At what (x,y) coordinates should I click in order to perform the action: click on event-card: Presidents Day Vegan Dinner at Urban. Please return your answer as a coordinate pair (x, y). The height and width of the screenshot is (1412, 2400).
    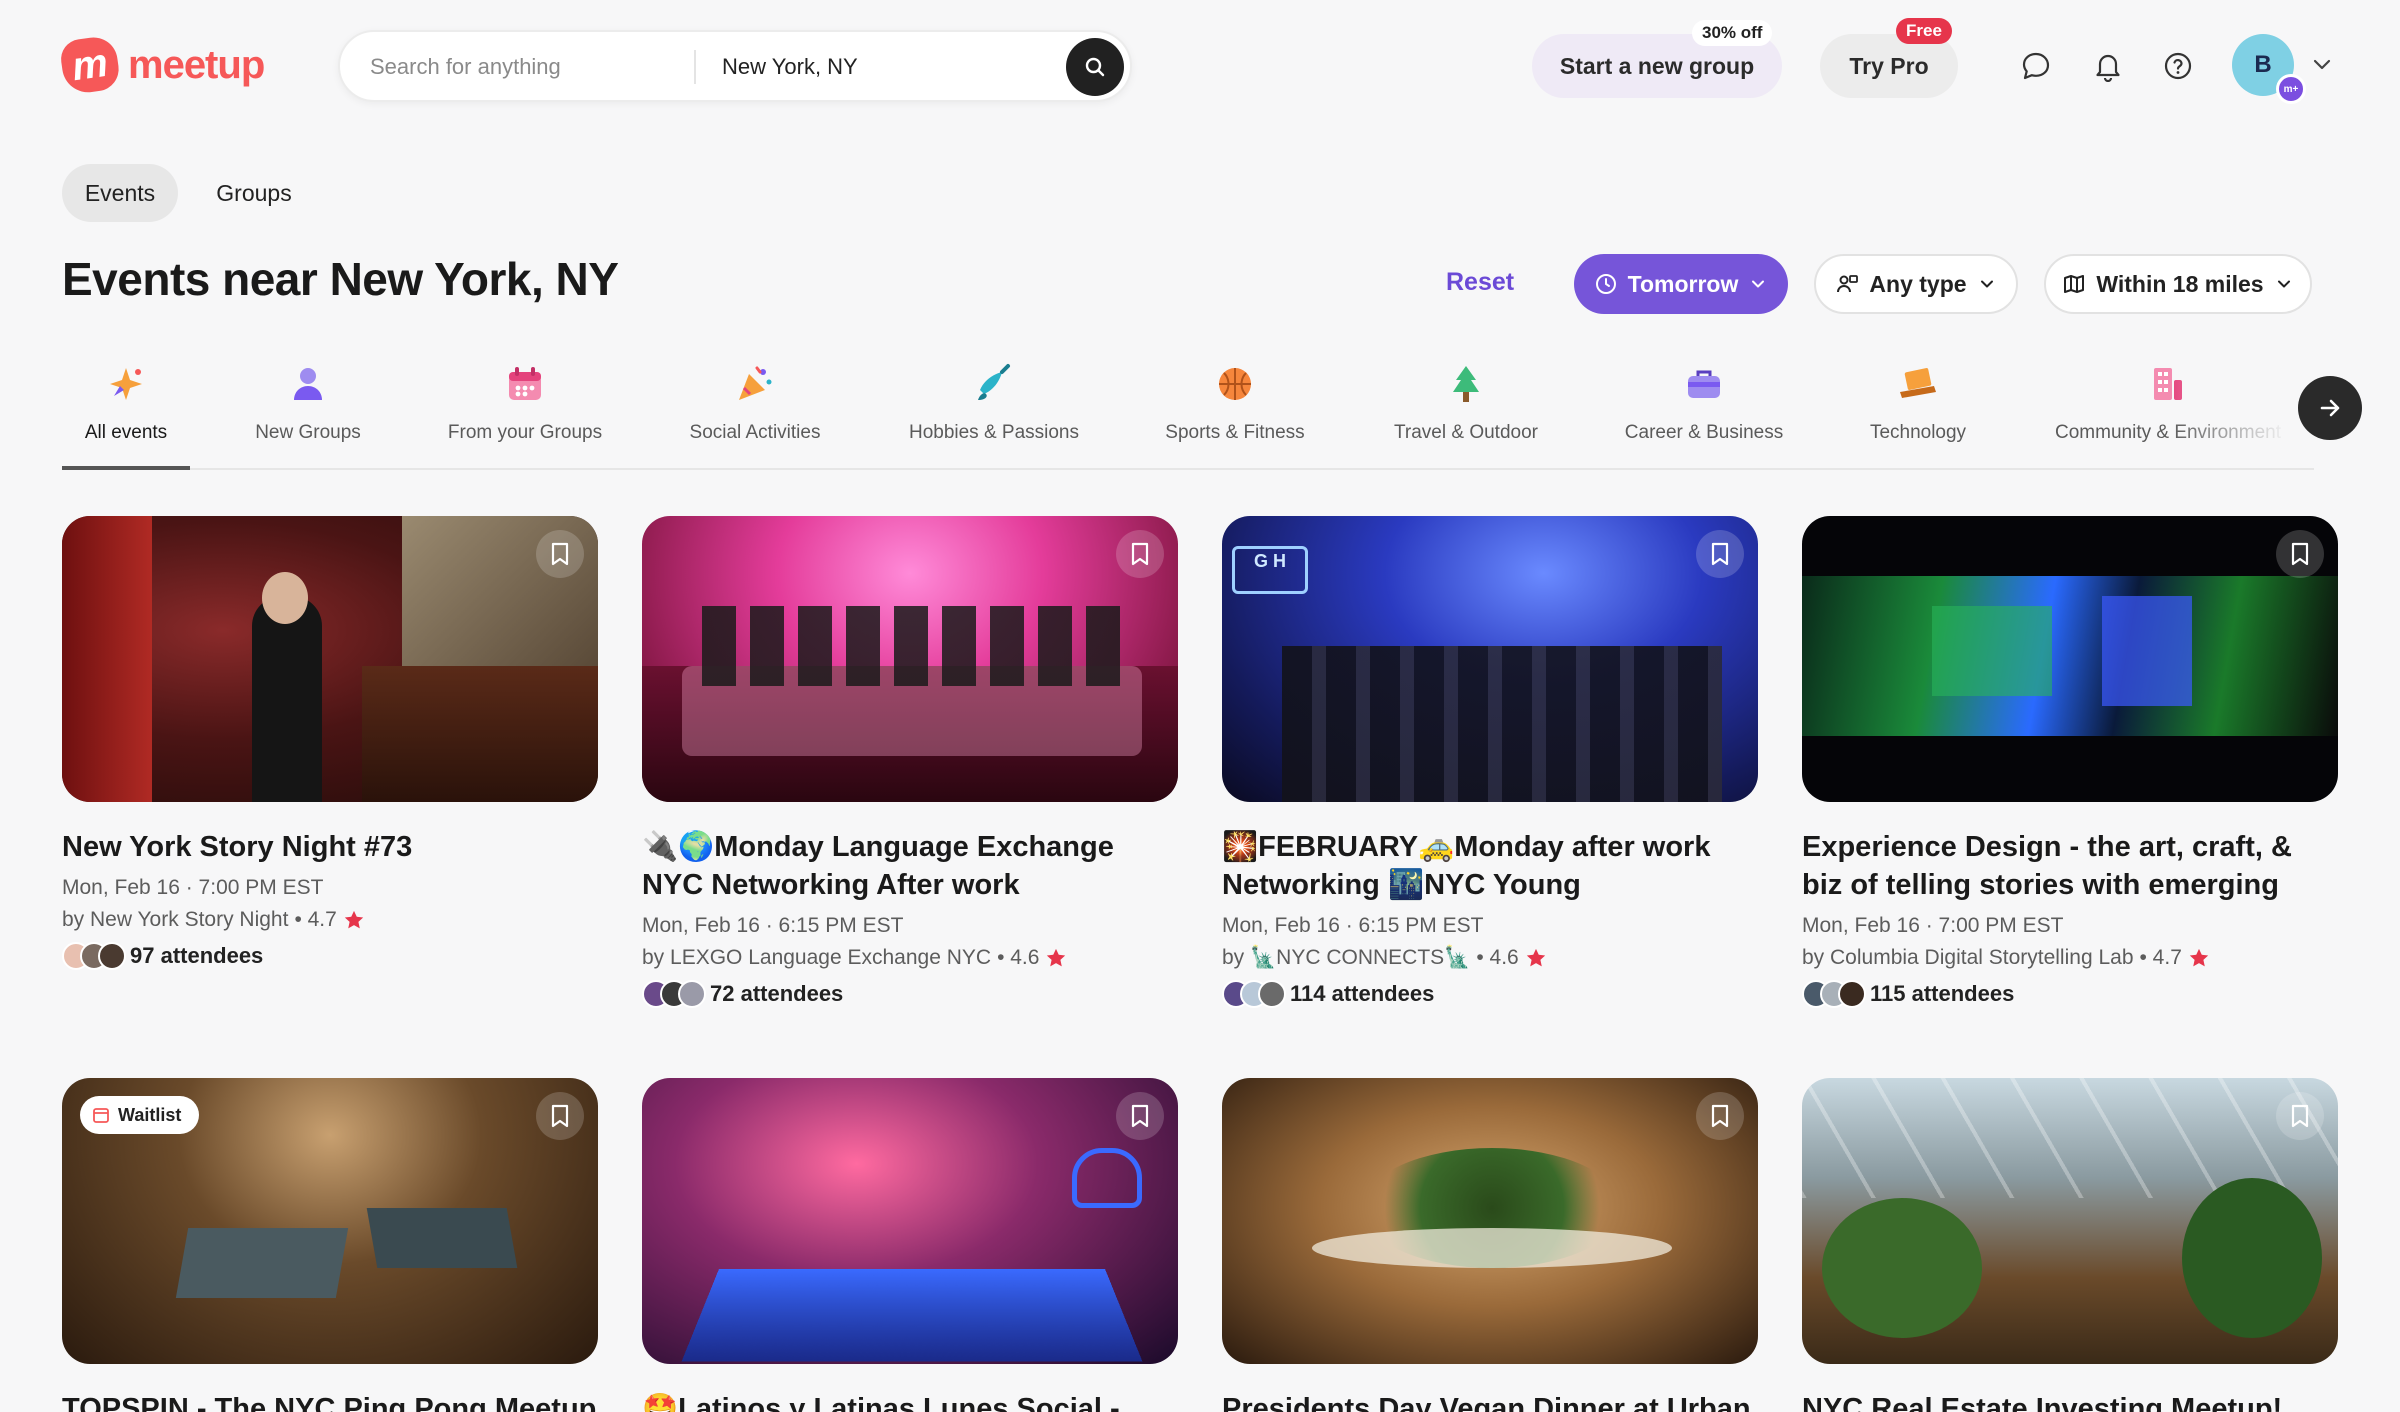
    Looking at the image, I should click on (1490, 1245).